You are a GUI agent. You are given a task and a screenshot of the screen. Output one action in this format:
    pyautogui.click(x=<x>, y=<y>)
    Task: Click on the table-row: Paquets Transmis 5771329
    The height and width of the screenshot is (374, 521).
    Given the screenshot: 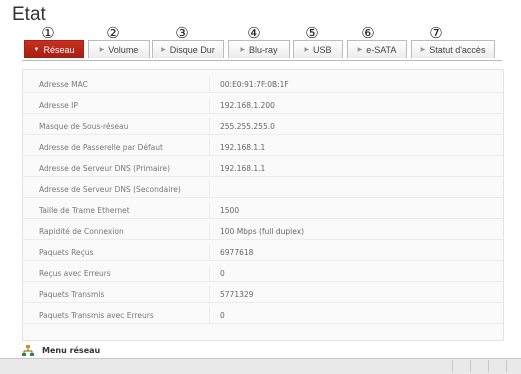 What is the action you would take?
    pyautogui.click(x=263, y=294)
    